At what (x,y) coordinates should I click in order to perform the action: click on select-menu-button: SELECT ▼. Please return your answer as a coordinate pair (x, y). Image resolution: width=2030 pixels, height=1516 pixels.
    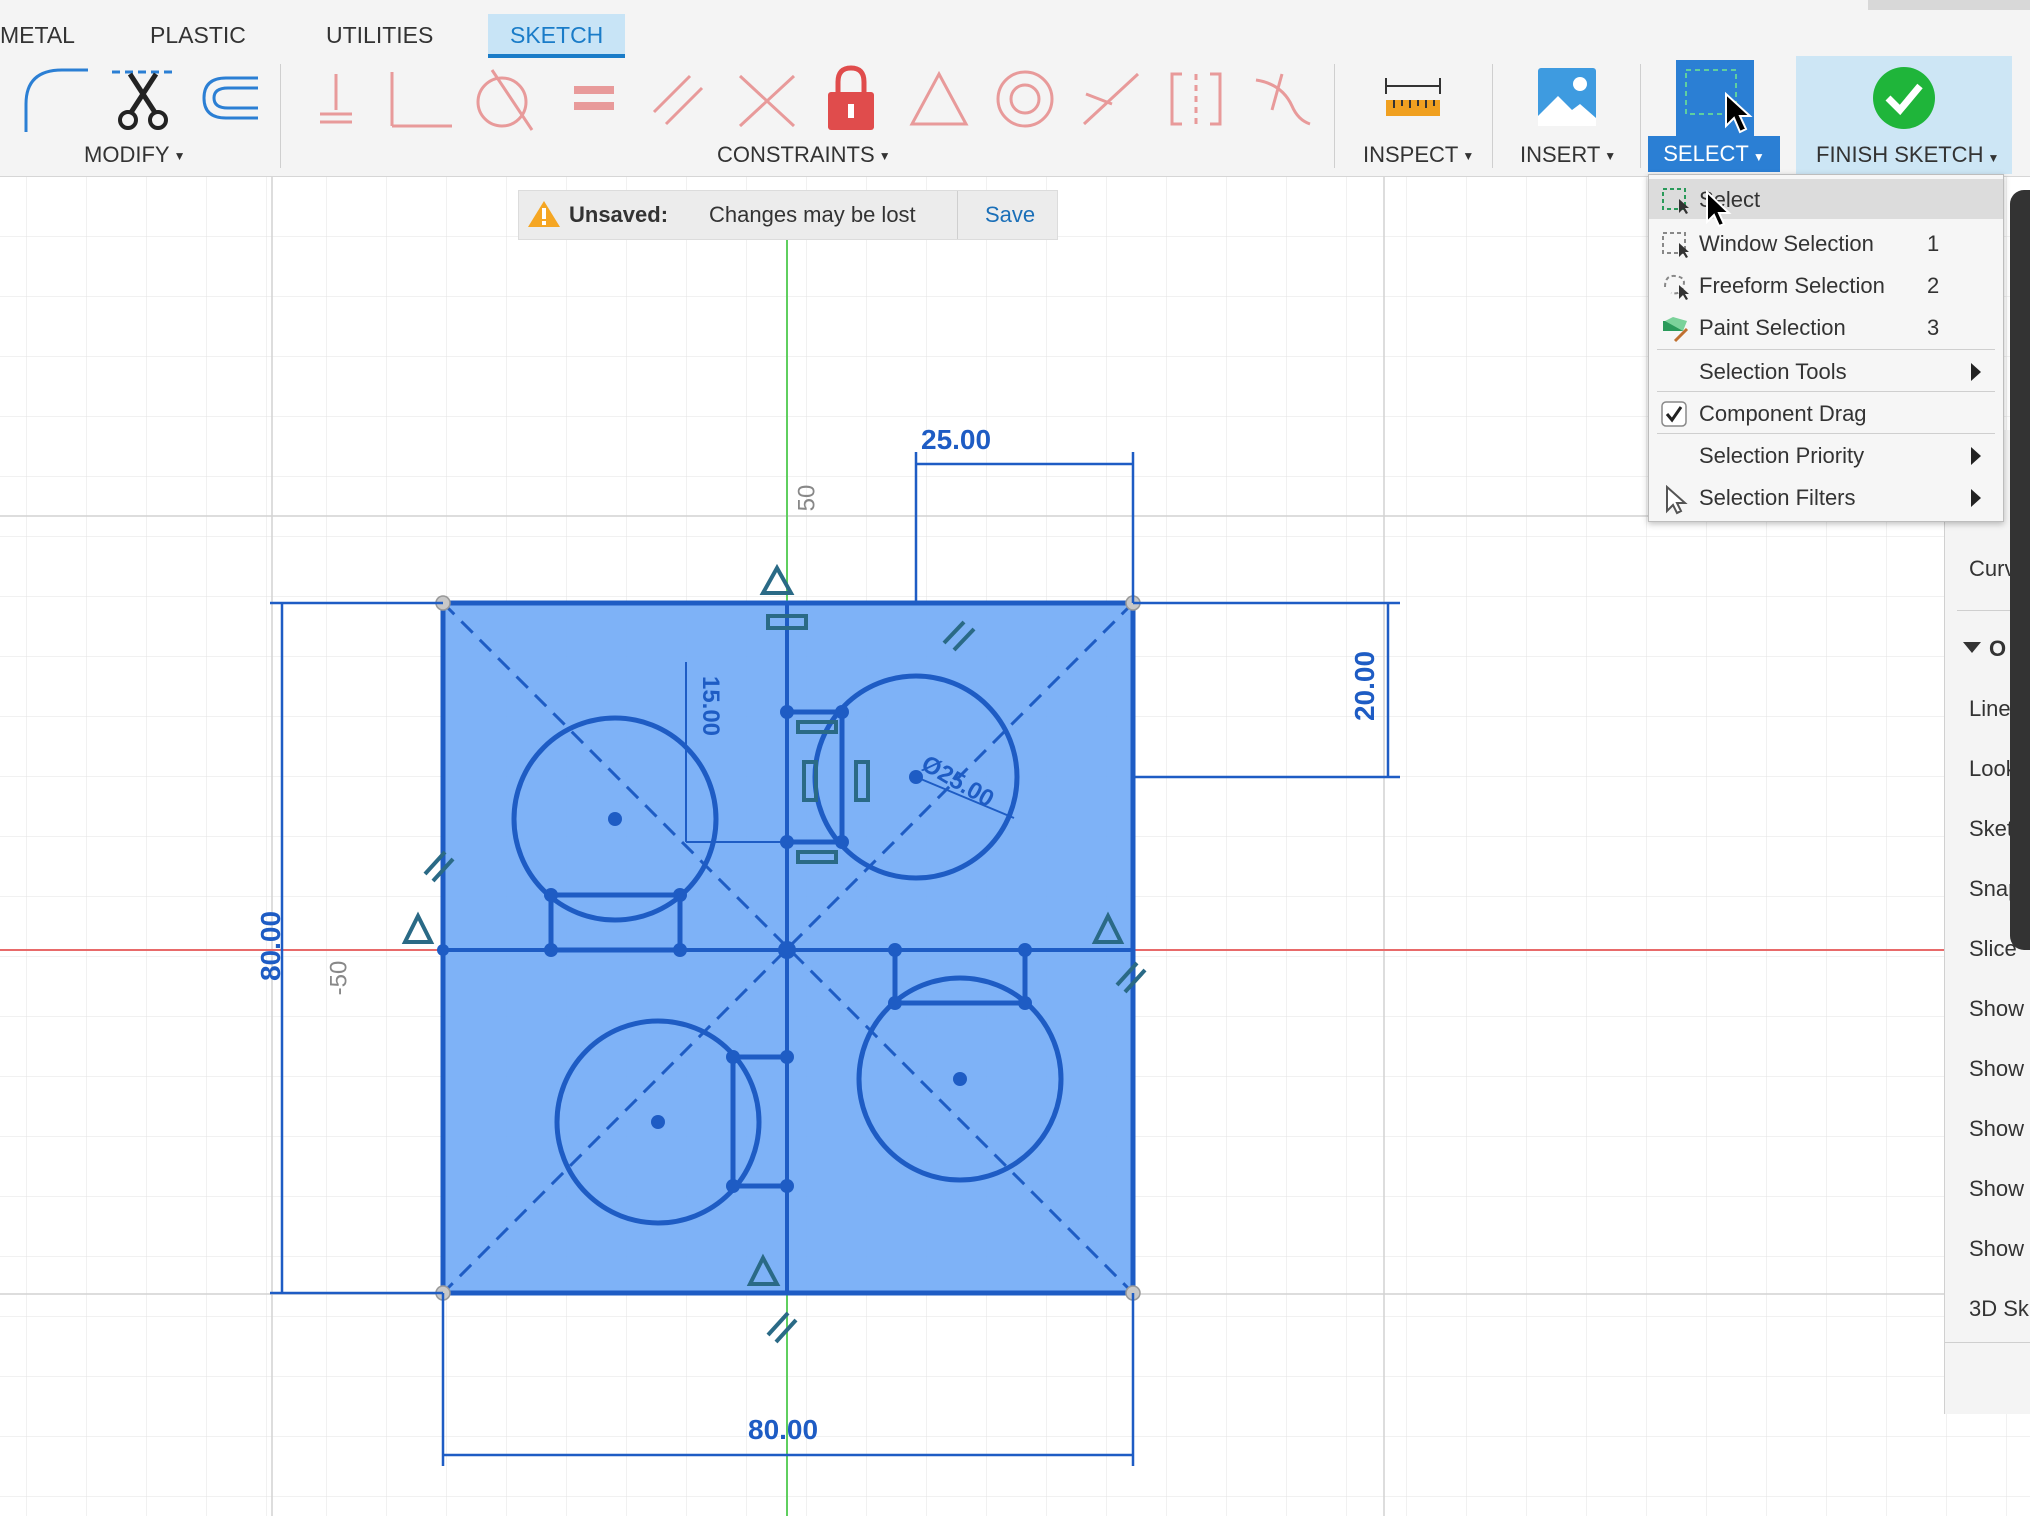
    Looking at the image, I should click on (1714, 154).